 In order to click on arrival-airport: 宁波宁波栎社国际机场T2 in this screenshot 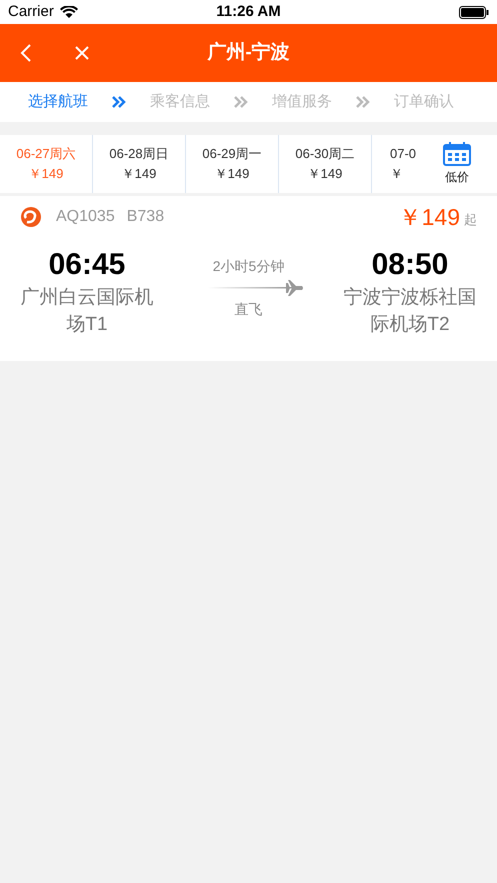, I will do `click(410, 311)`.